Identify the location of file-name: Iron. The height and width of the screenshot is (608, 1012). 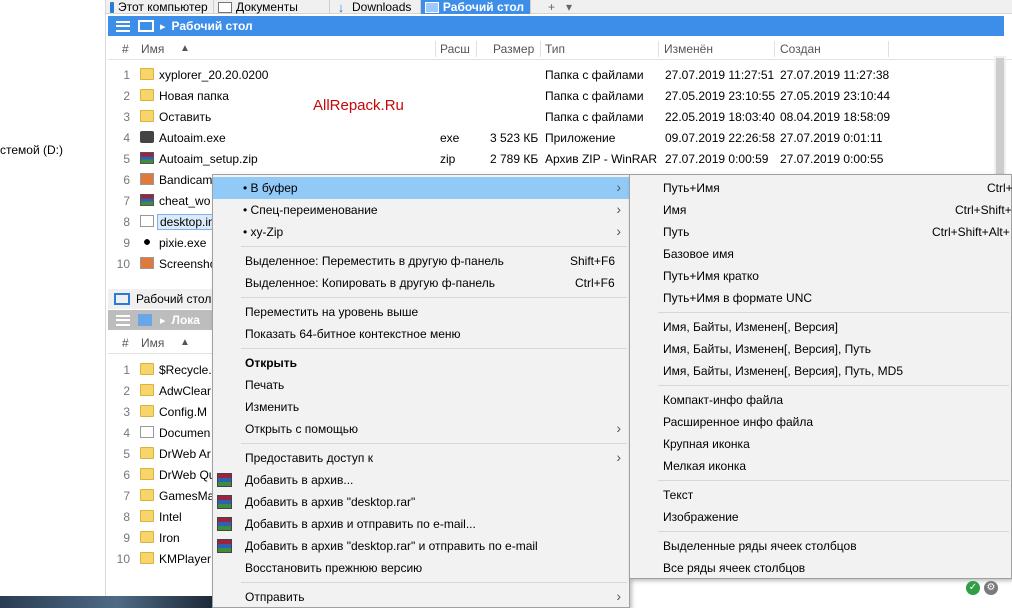
(169, 538).